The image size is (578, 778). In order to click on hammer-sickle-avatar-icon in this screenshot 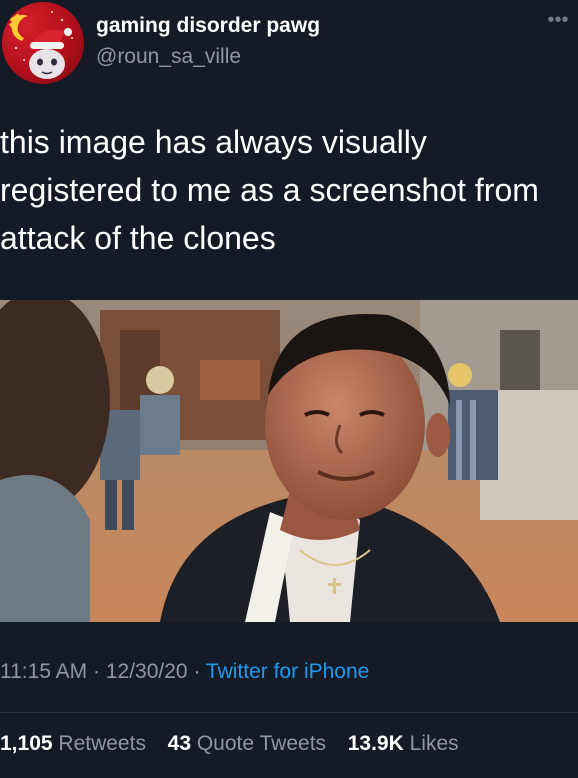, I will do `click(41, 45)`.